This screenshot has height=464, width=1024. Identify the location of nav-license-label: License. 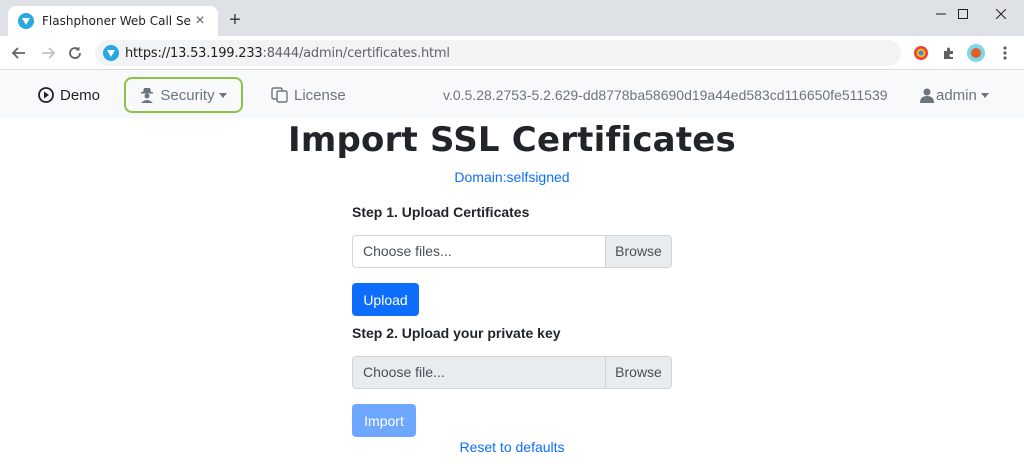
(320, 95).